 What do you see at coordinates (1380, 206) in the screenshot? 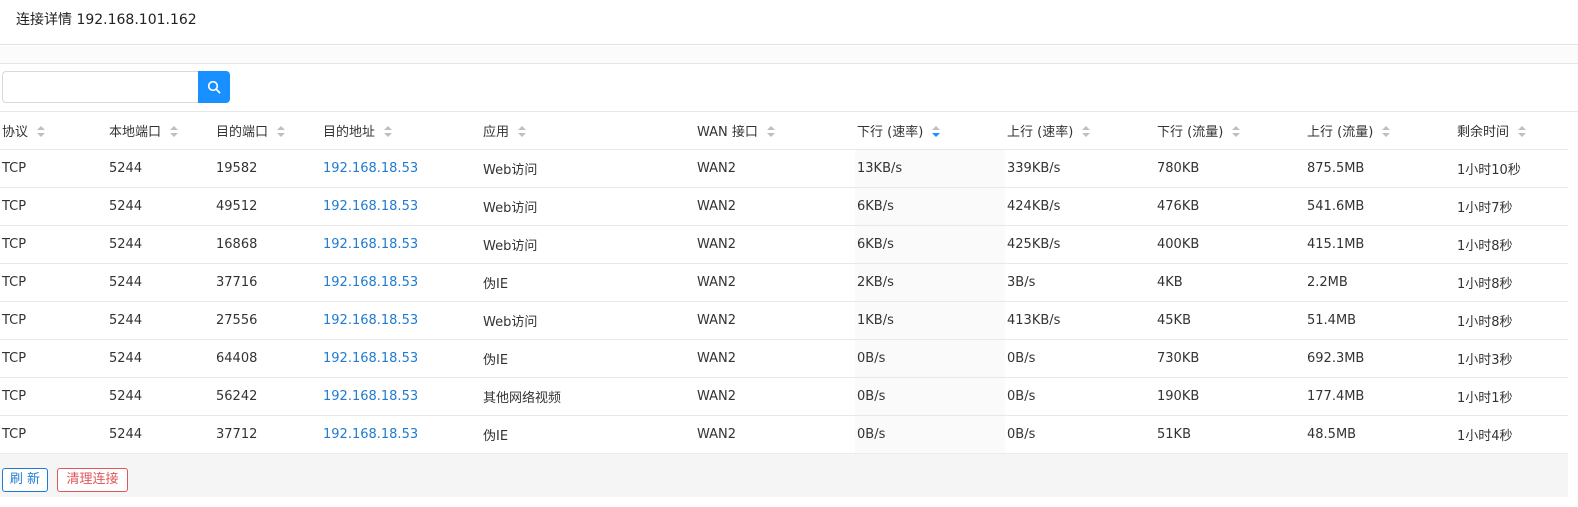
I see `table-cell: 541.6MB` at bounding box center [1380, 206].